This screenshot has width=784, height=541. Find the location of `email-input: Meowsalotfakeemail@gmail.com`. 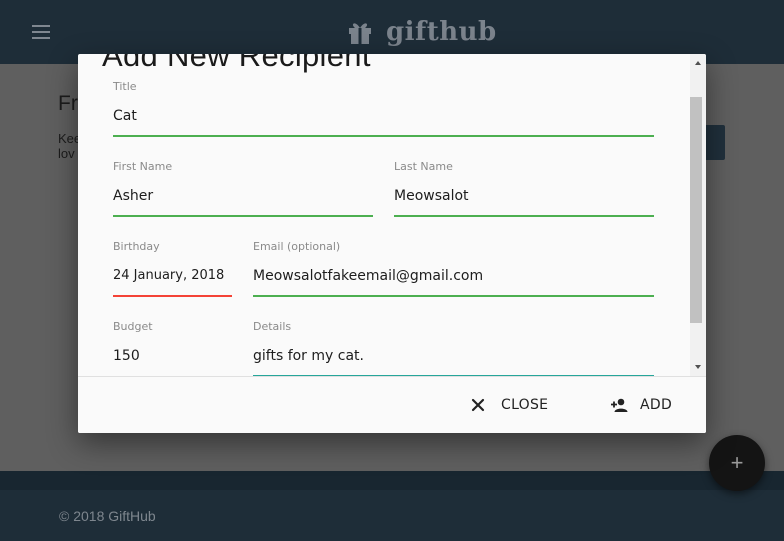

email-input: Meowsalotfakeemail@gmail.com is located at coordinates (453, 278).